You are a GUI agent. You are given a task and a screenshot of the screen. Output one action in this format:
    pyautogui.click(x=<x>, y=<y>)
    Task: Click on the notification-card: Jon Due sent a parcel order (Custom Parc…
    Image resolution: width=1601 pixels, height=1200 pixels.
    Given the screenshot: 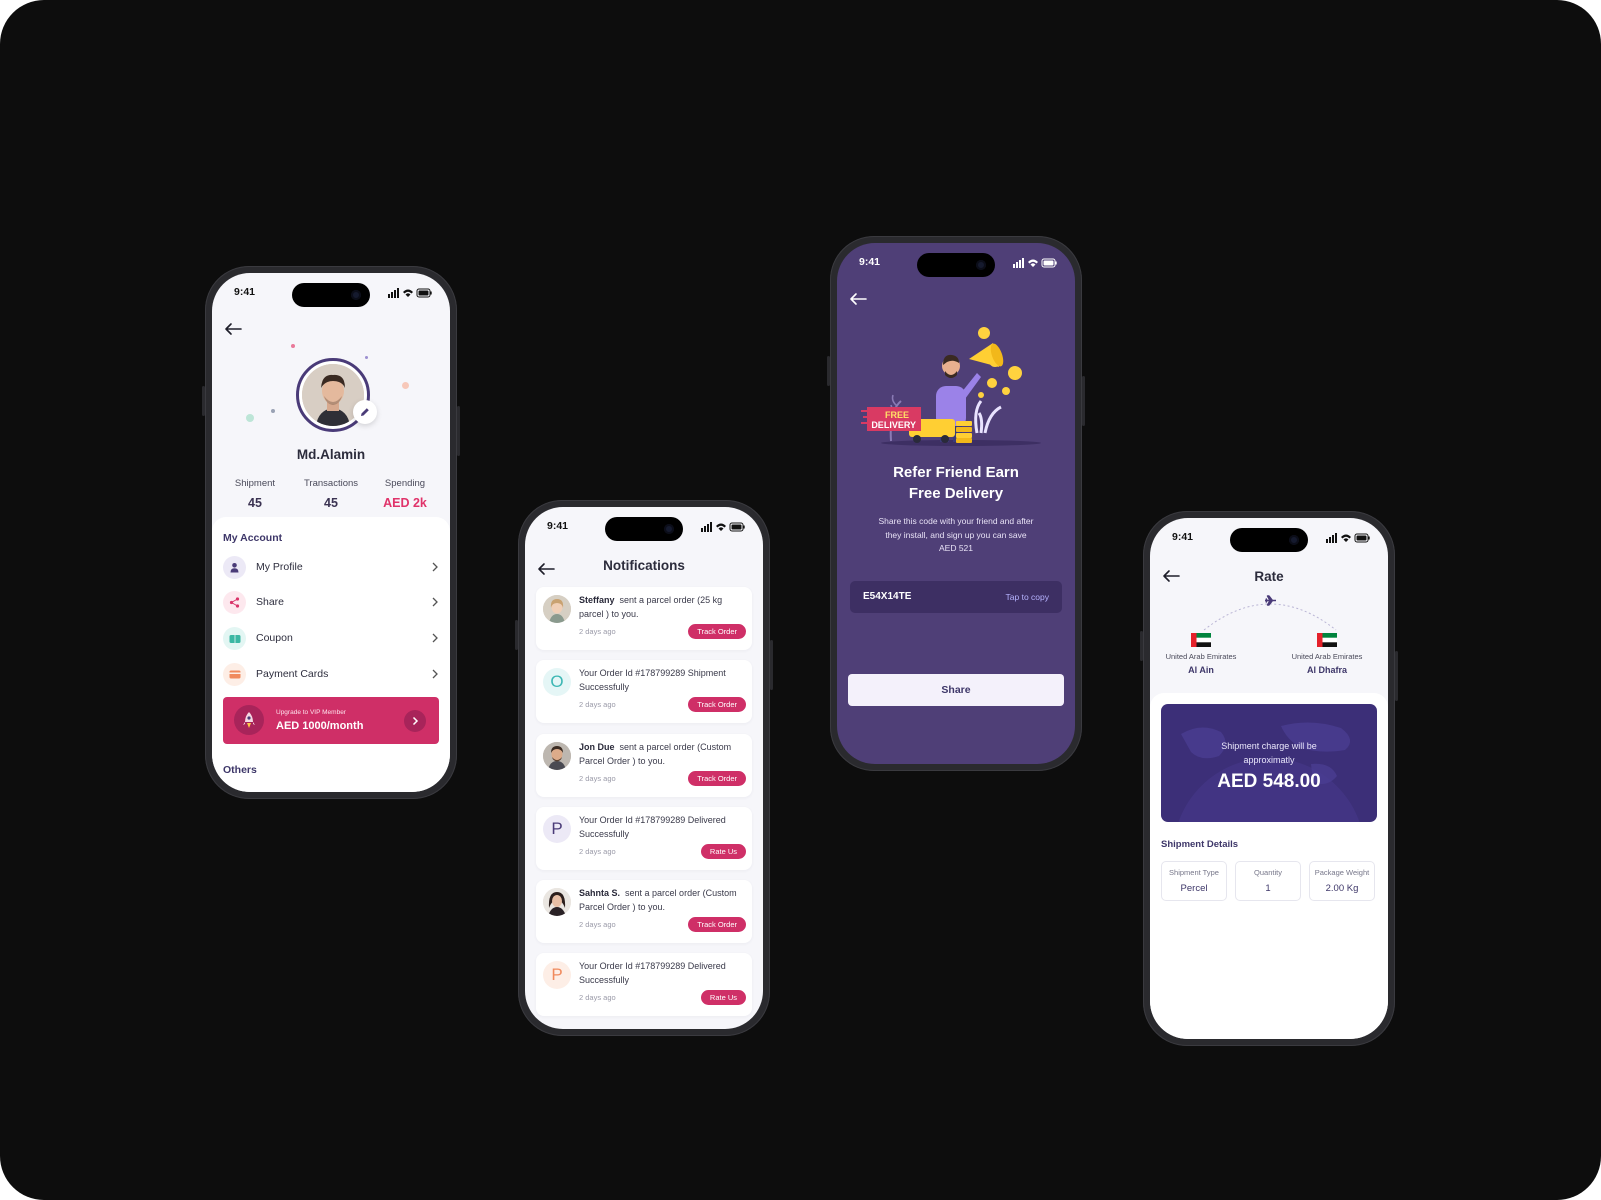 What is the action you would take?
    pyautogui.click(x=644, y=765)
    